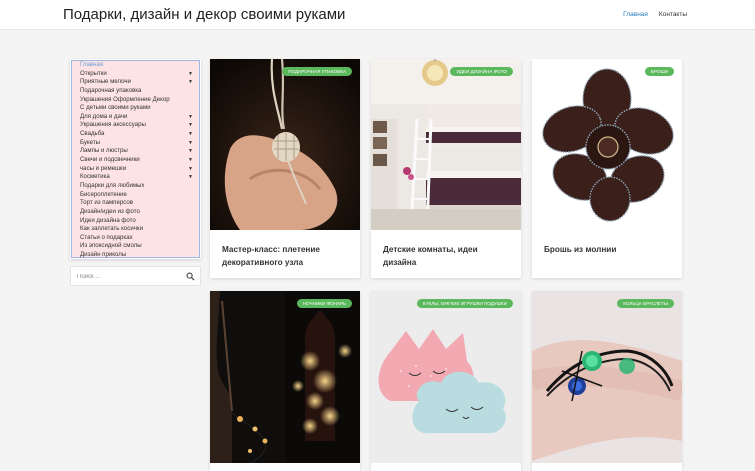 The height and width of the screenshot is (471, 755). Describe the element at coordinates (447, 256) in the screenshot. I see `post-title: Детские комнаты, идеи дизайна` at that location.